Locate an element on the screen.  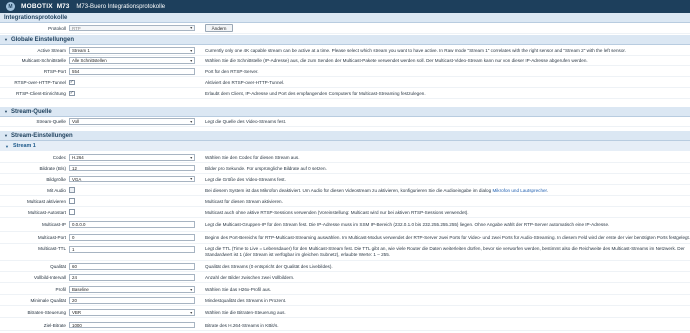
codec-value: H.264 is located at coordinates (78, 157).